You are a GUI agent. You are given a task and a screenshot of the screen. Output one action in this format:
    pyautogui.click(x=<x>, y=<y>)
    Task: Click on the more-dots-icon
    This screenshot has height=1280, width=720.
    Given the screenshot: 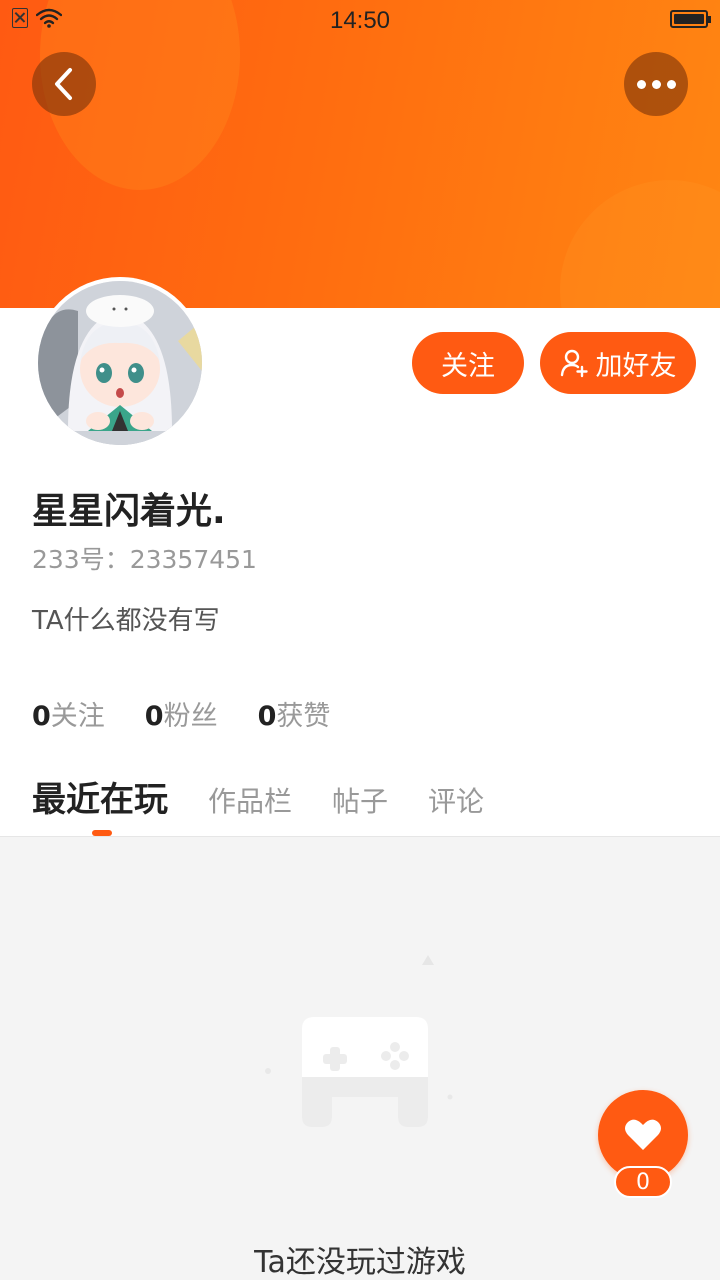 What is the action you would take?
    pyautogui.click(x=656, y=84)
    